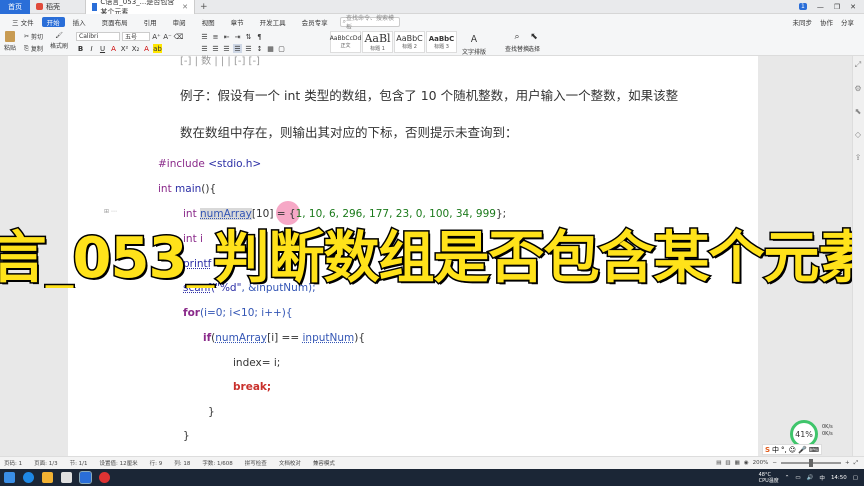 This screenshot has height=486, width=864. I want to click on menu-developer: 开发工具, so click(273, 21).